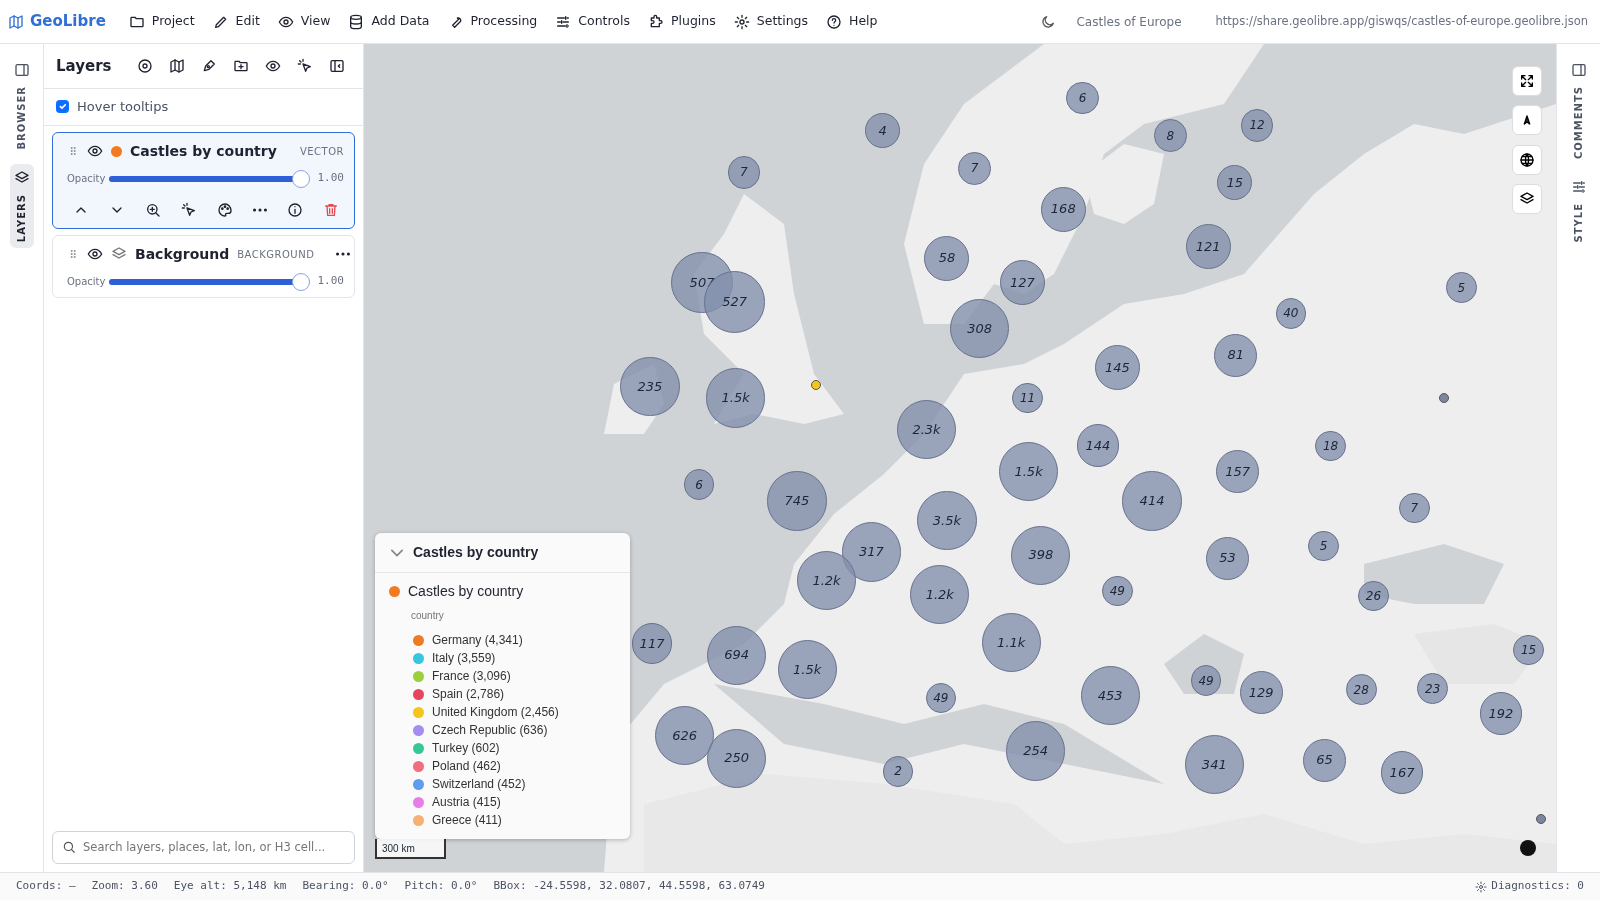 This screenshot has height=900, width=1600. Describe the element at coordinates (321, 151) in the screenshot. I see `layer-type: VECTOR` at that location.